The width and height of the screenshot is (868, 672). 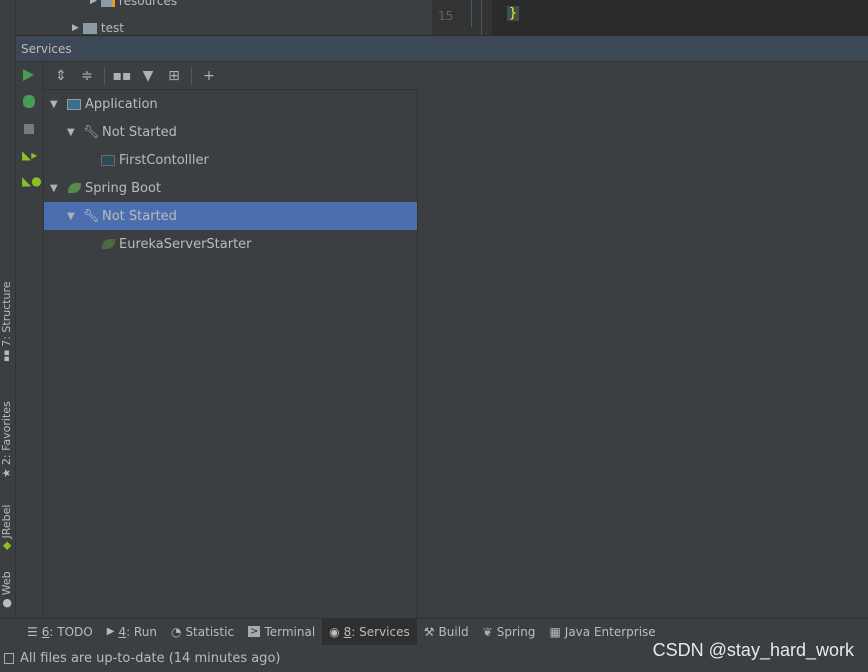 I want to click on add-service-icon: +, so click(x=209, y=76).